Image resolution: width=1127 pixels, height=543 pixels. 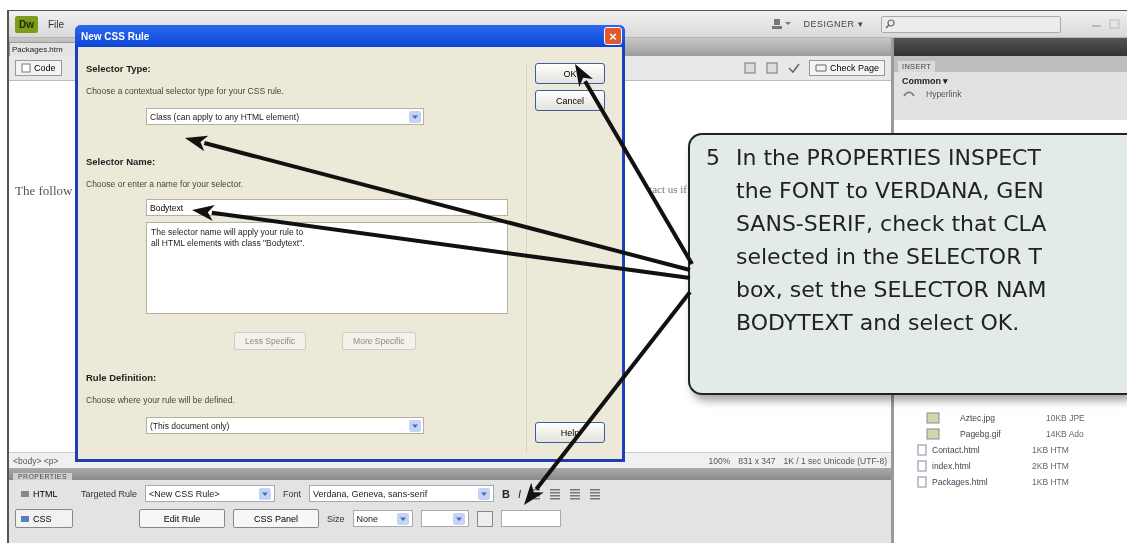 What do you see at coordinates (370, 493) in the screenshot?
I see `select-value: Verdana, Geneva, sans-serif` at bounding box center [370, 493].